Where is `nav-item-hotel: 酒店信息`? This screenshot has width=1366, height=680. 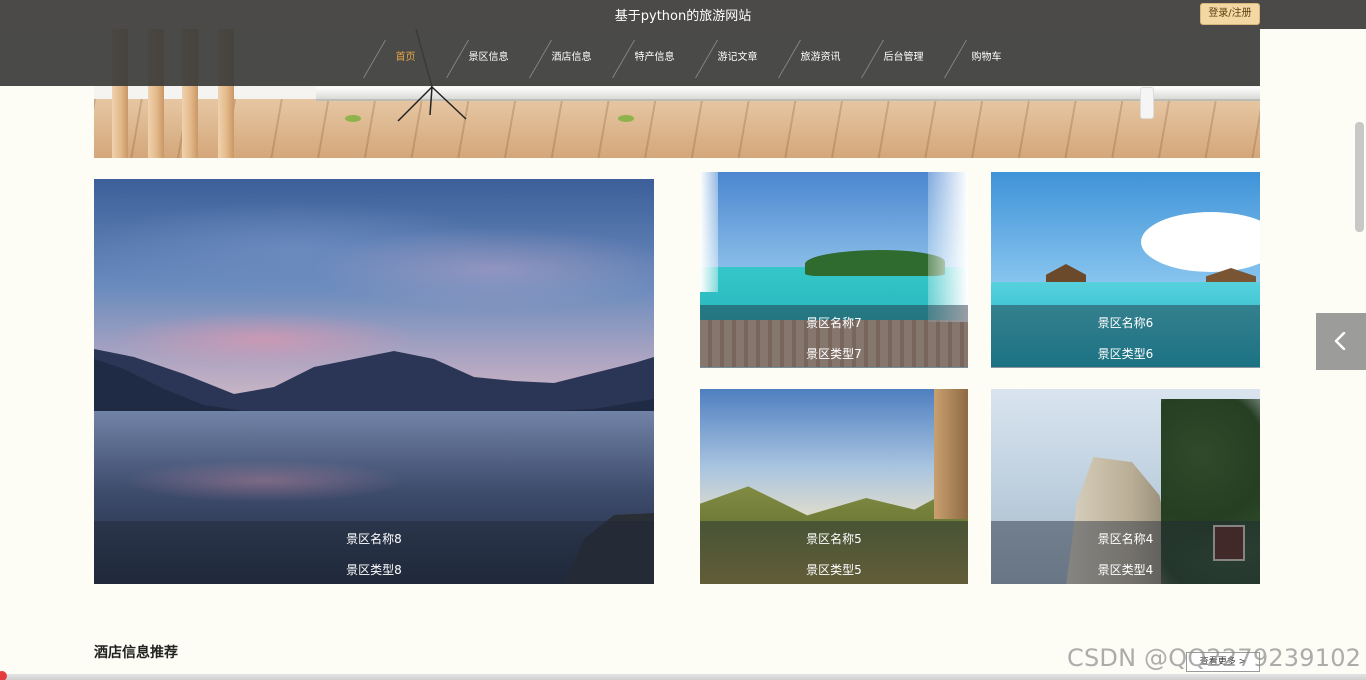 nav-item-hotel: 酒店信息 is located at coordinates (571, 57).